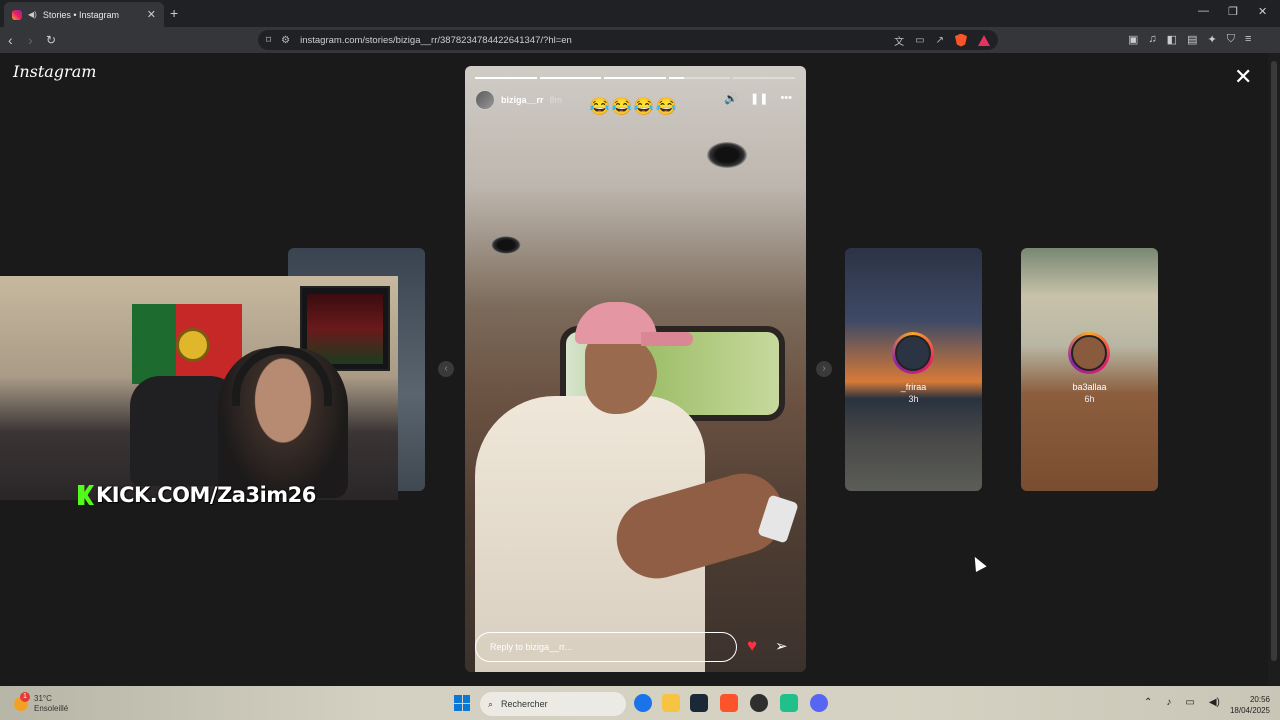 This screenshot has height=720, width=1280. I want to click on previous-story-arrow-icon: ‹, so click(446, 369).